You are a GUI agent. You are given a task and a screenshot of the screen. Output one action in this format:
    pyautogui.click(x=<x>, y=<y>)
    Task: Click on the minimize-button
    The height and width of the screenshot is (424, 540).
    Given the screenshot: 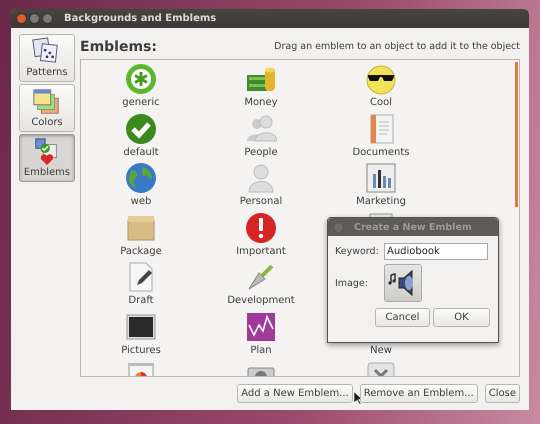 What is the action you would take?
    pyautogui.click(x=34, y=18)
    